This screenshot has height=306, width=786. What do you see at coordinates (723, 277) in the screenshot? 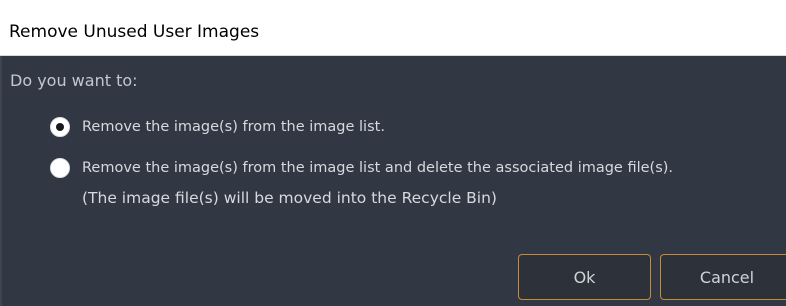
I see `cancel-button: Cancel` at bounding box center [723, 277].